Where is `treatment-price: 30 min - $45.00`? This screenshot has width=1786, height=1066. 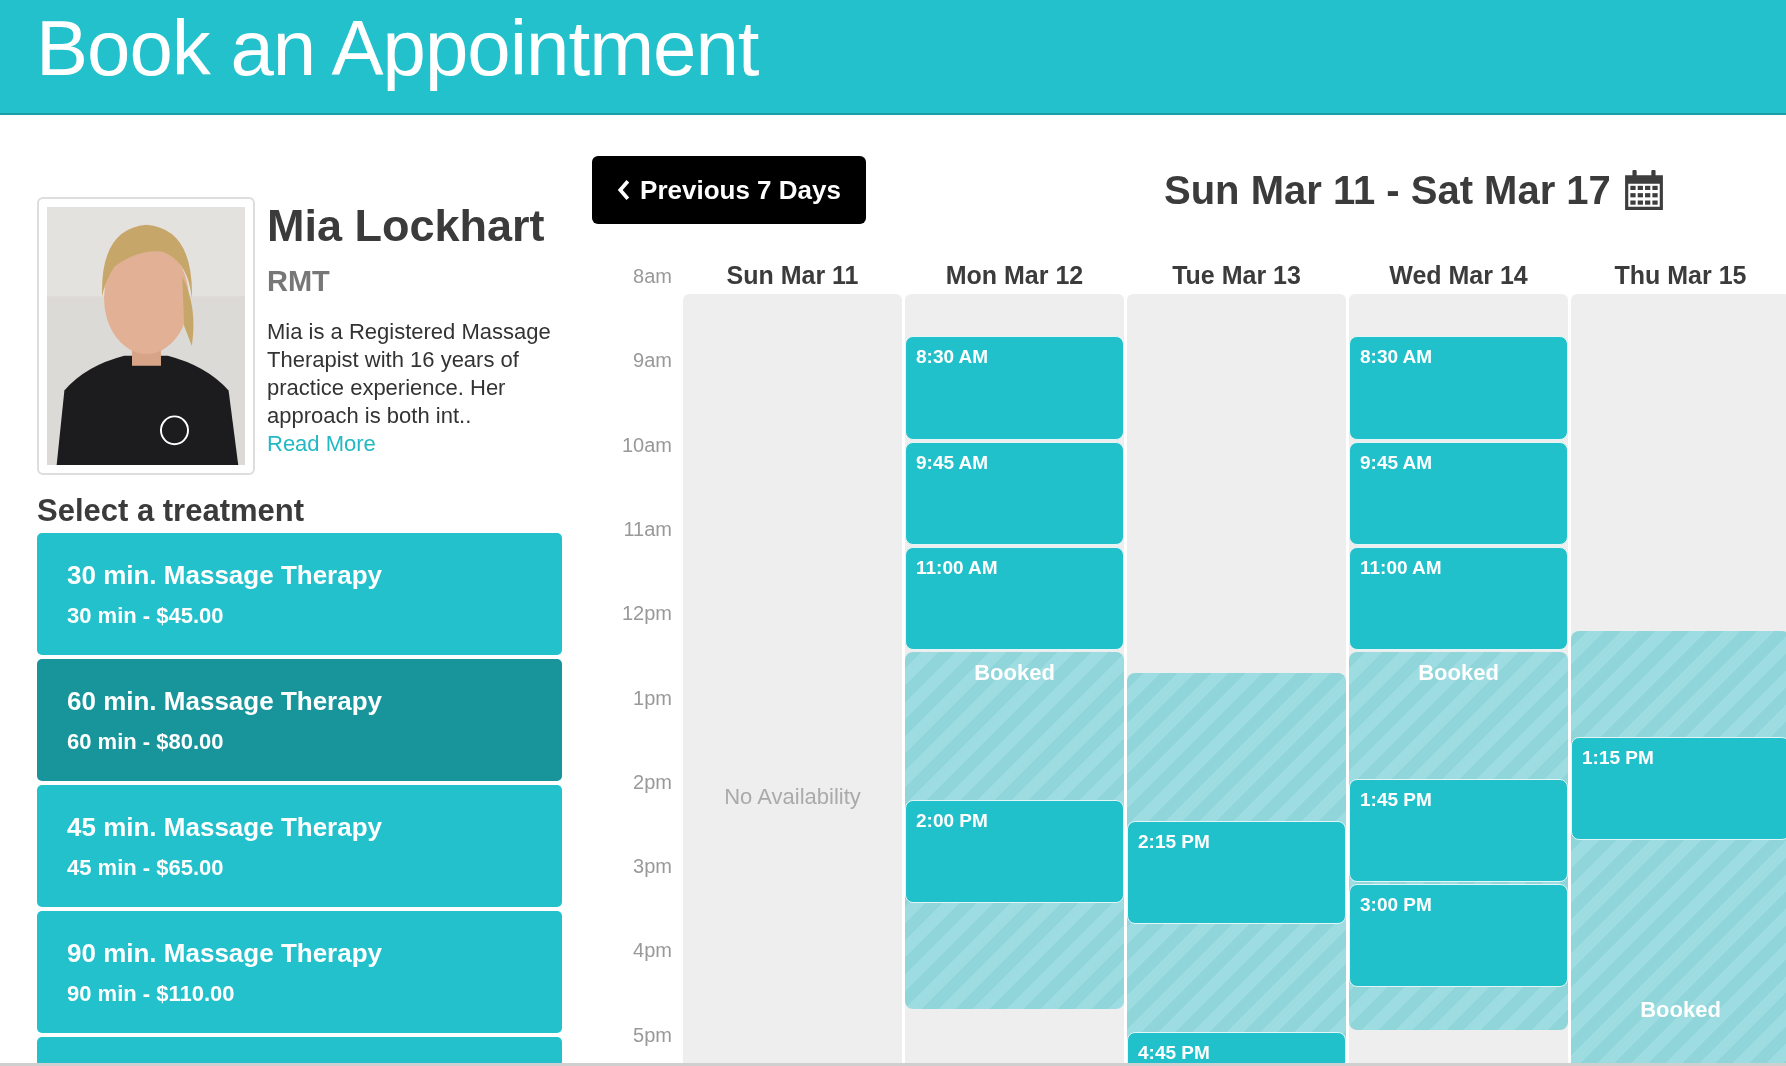
treatment-price: 30 min - $45.00 is located at coordinates (145, 615).